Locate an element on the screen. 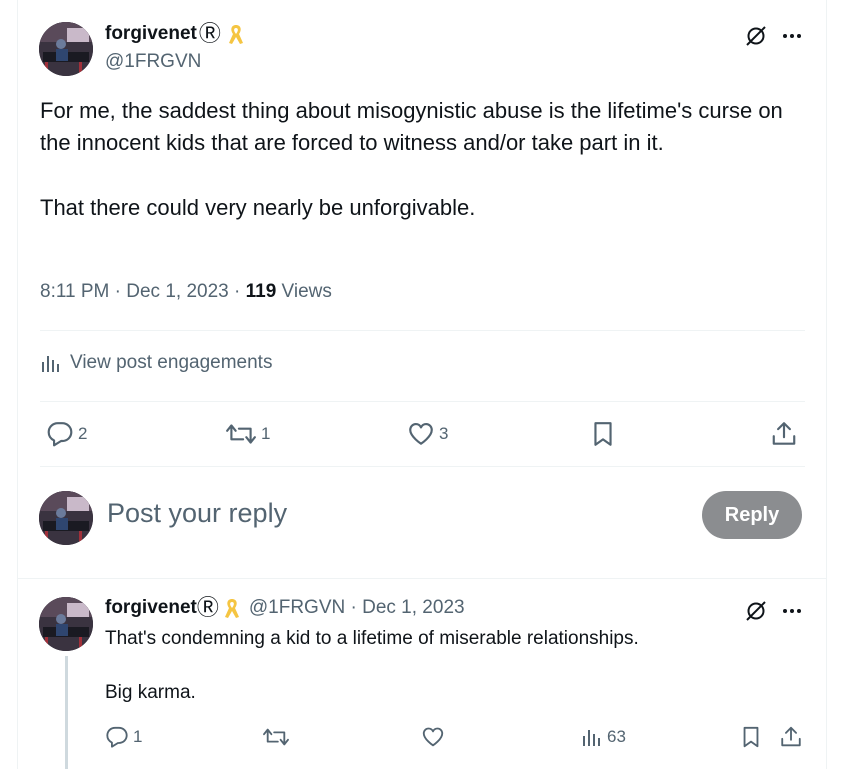 This screenshot has width=843, height=769. repost-button is located at coordinates (276, 737).